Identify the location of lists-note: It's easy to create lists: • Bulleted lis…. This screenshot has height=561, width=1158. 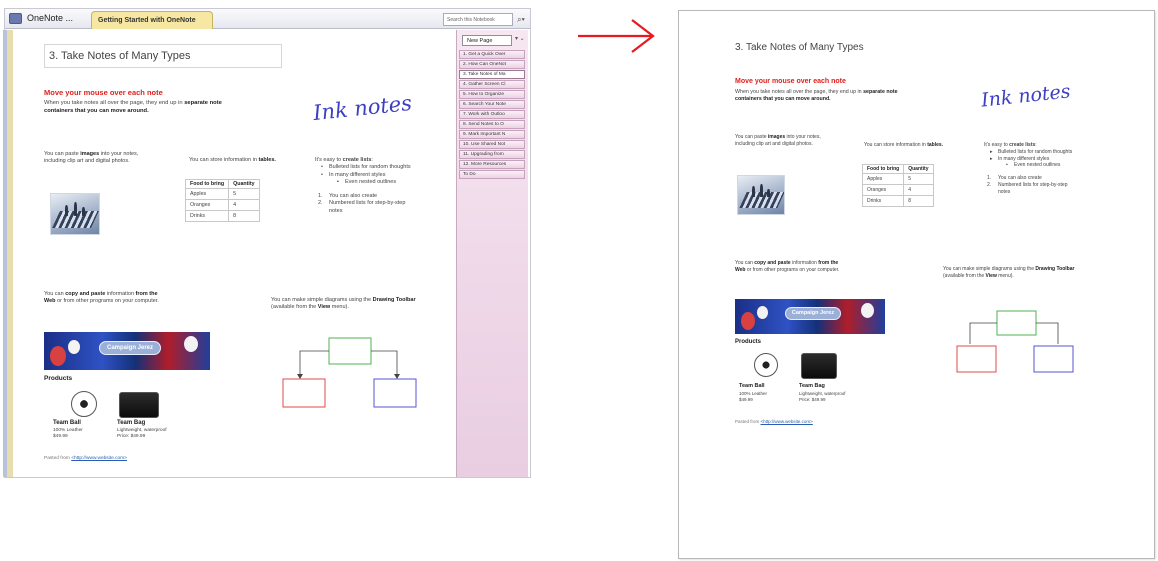
(385, 186).